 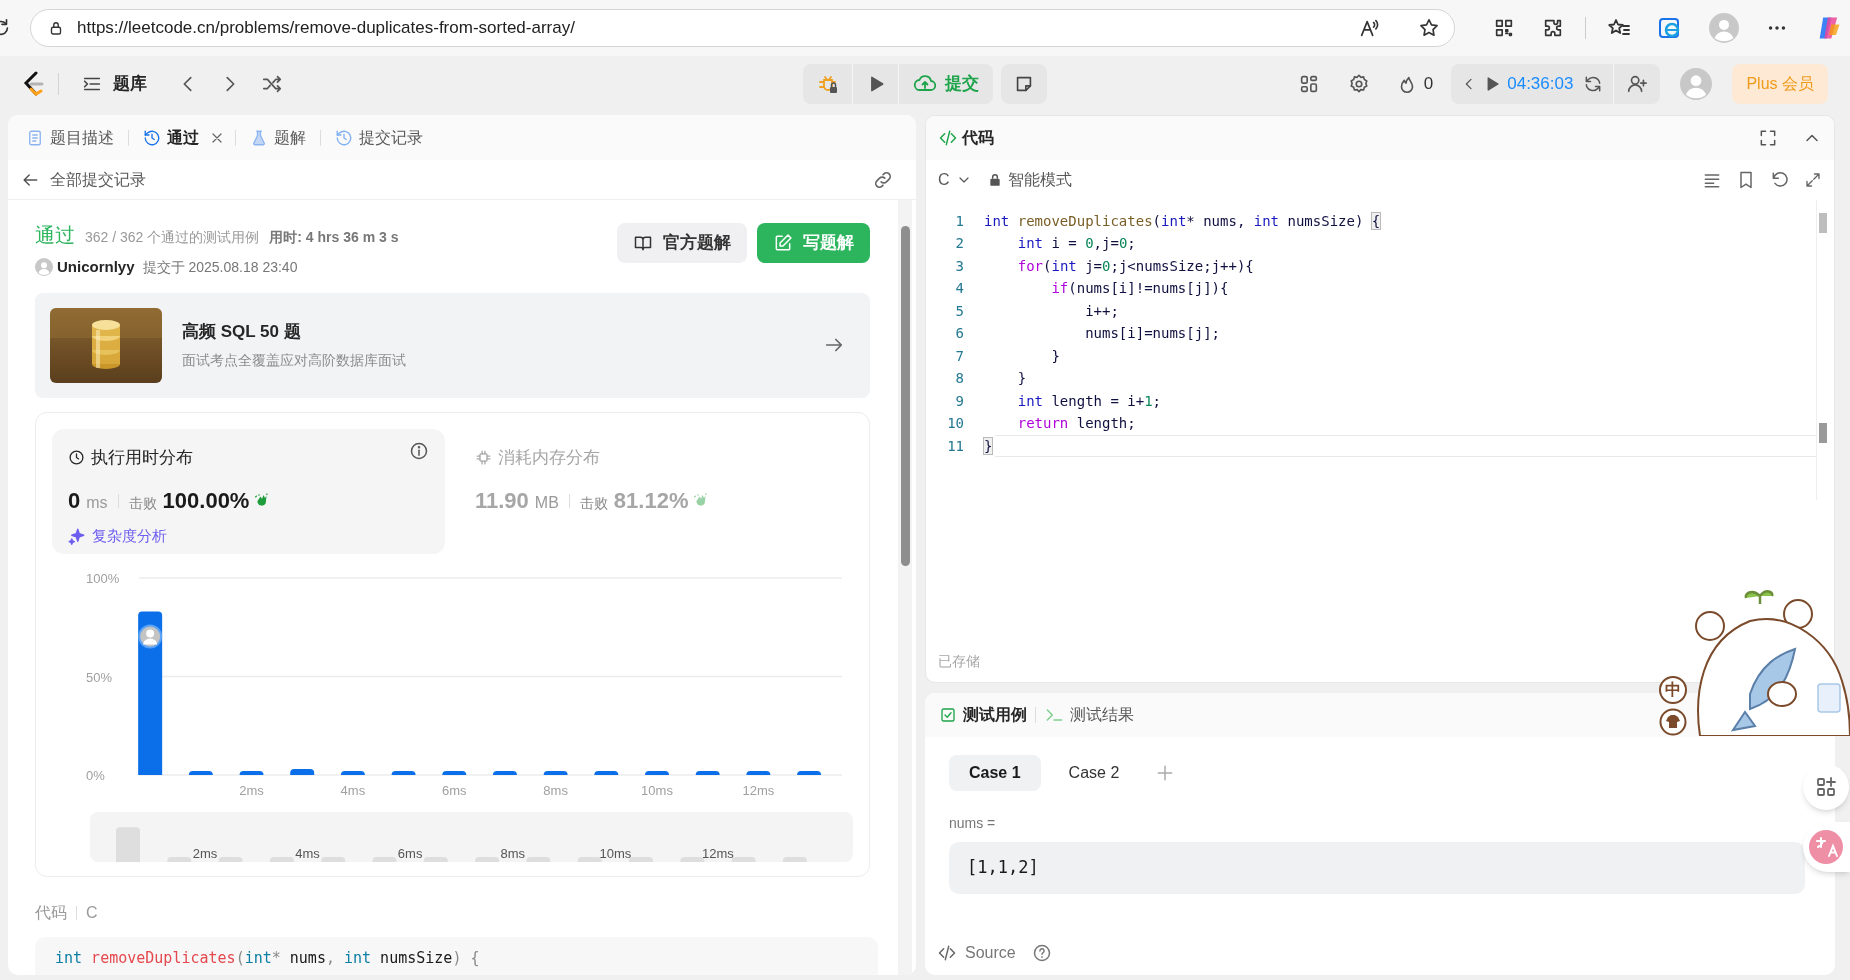 I want to click on panel-tab: 通过, so click(x=171, y=137).